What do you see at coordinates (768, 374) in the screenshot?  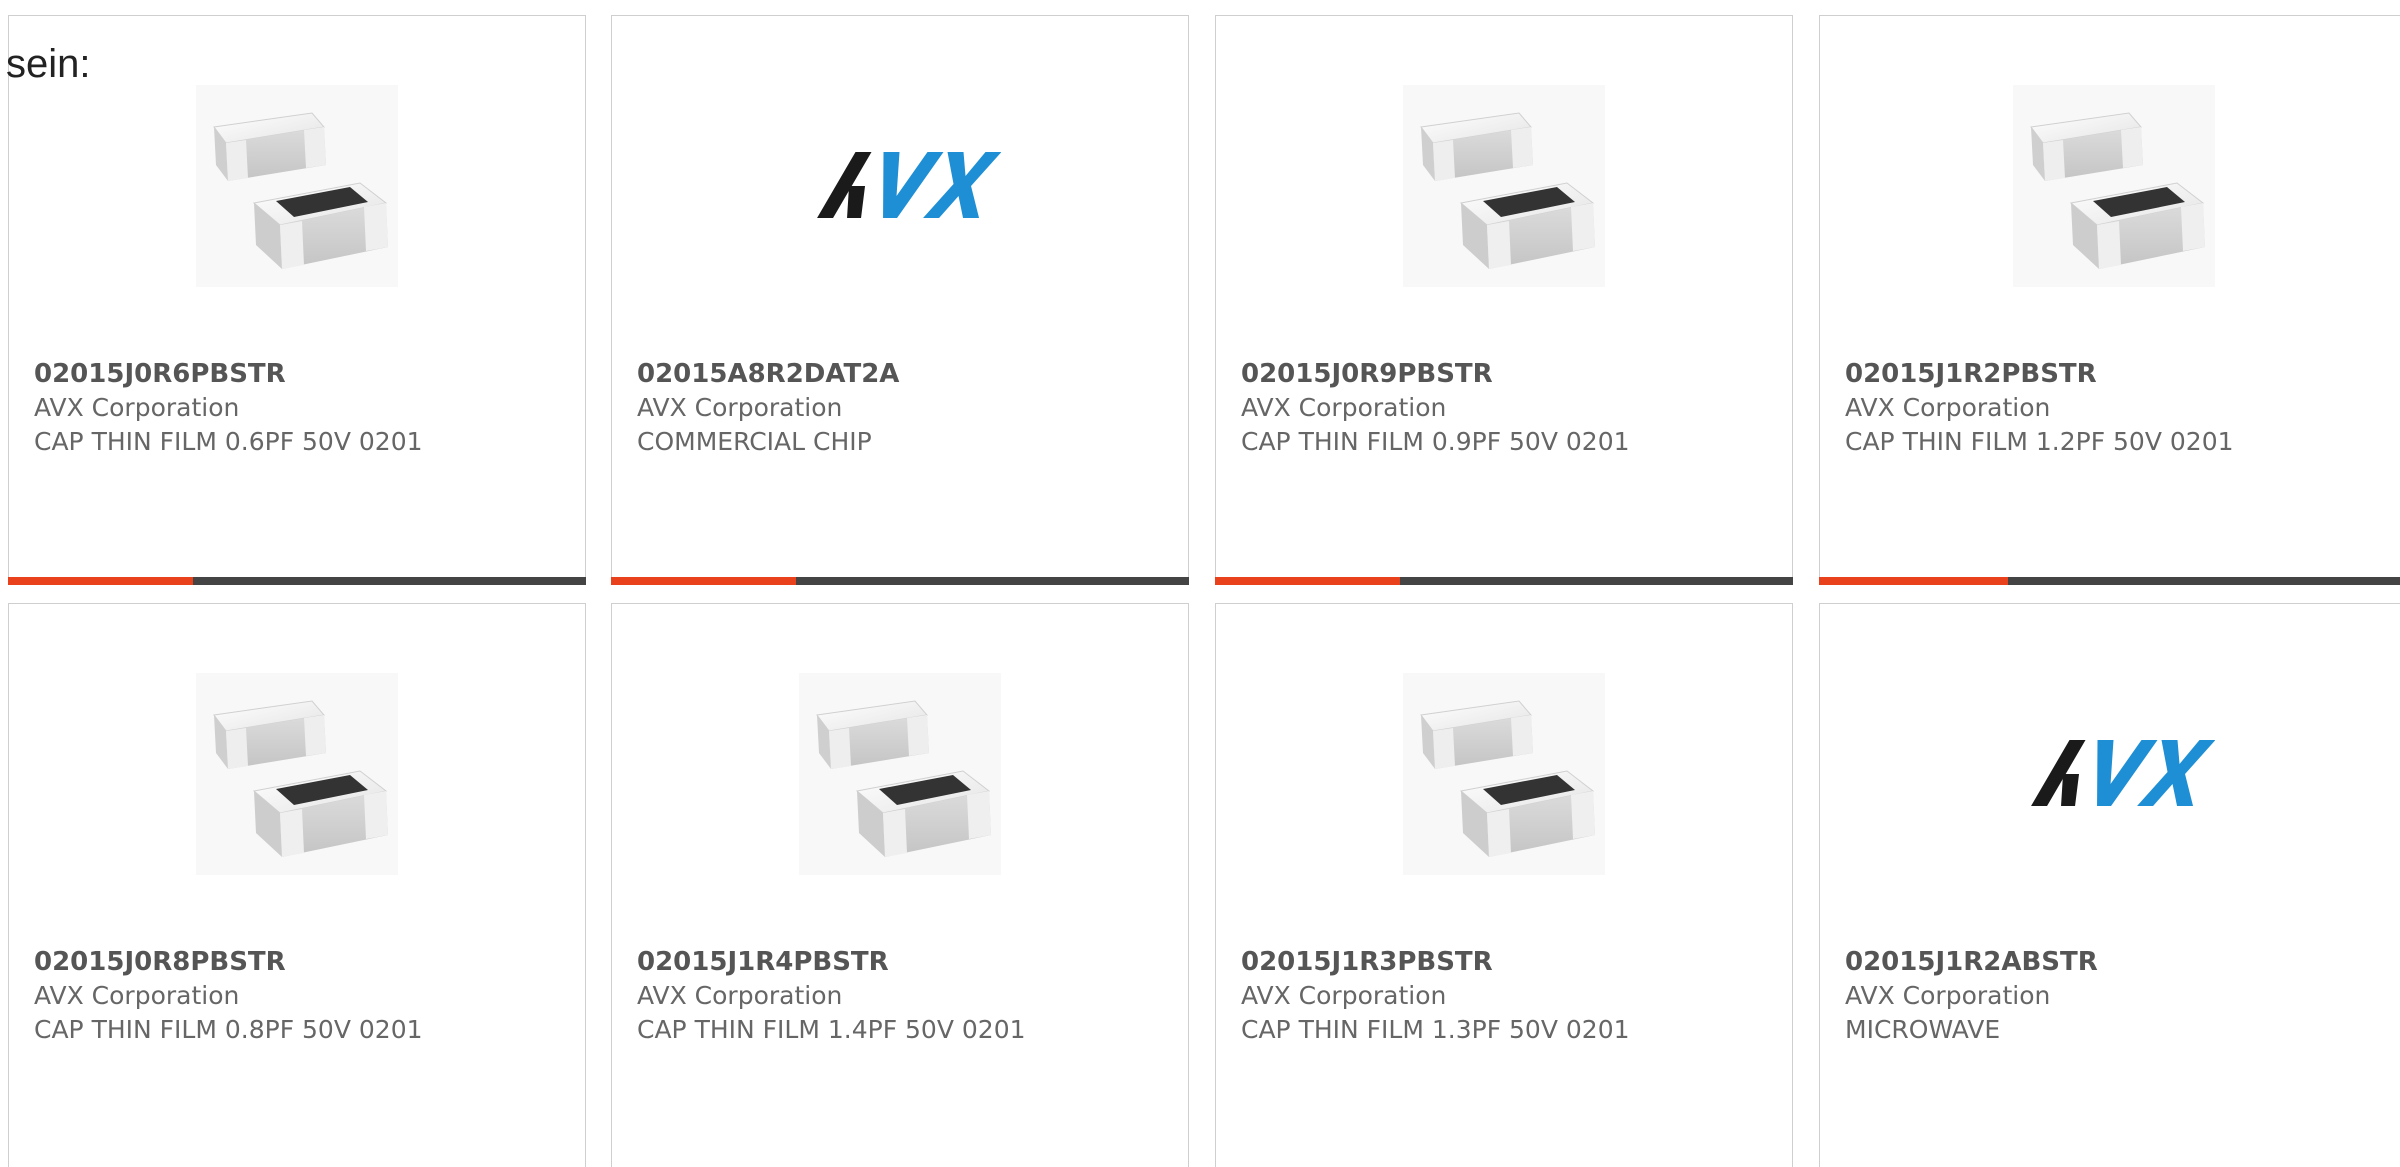 I see `part-number-link: 02015A8R2DAT2A` at bounding box center [768, 374].